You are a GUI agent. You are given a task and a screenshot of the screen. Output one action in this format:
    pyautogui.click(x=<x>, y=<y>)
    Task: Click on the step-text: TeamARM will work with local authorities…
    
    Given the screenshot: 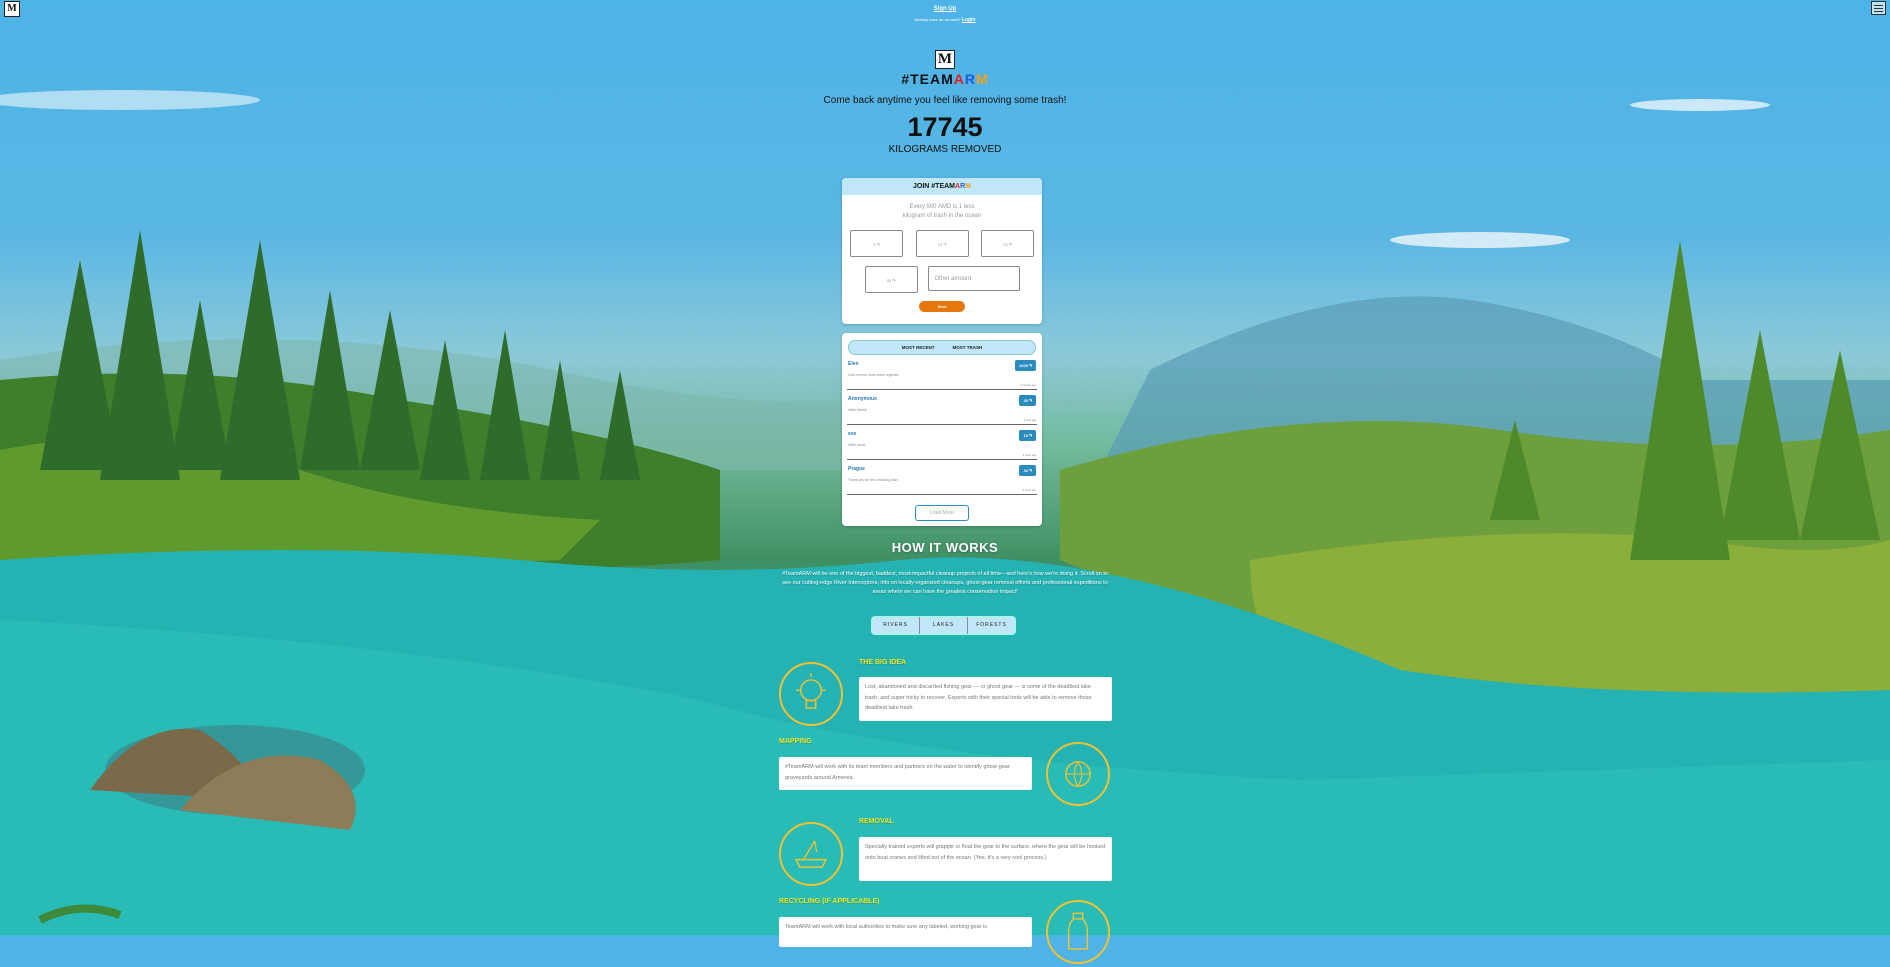 What is the action you would take?
    pyautogui.click(x=905, y=932)
    